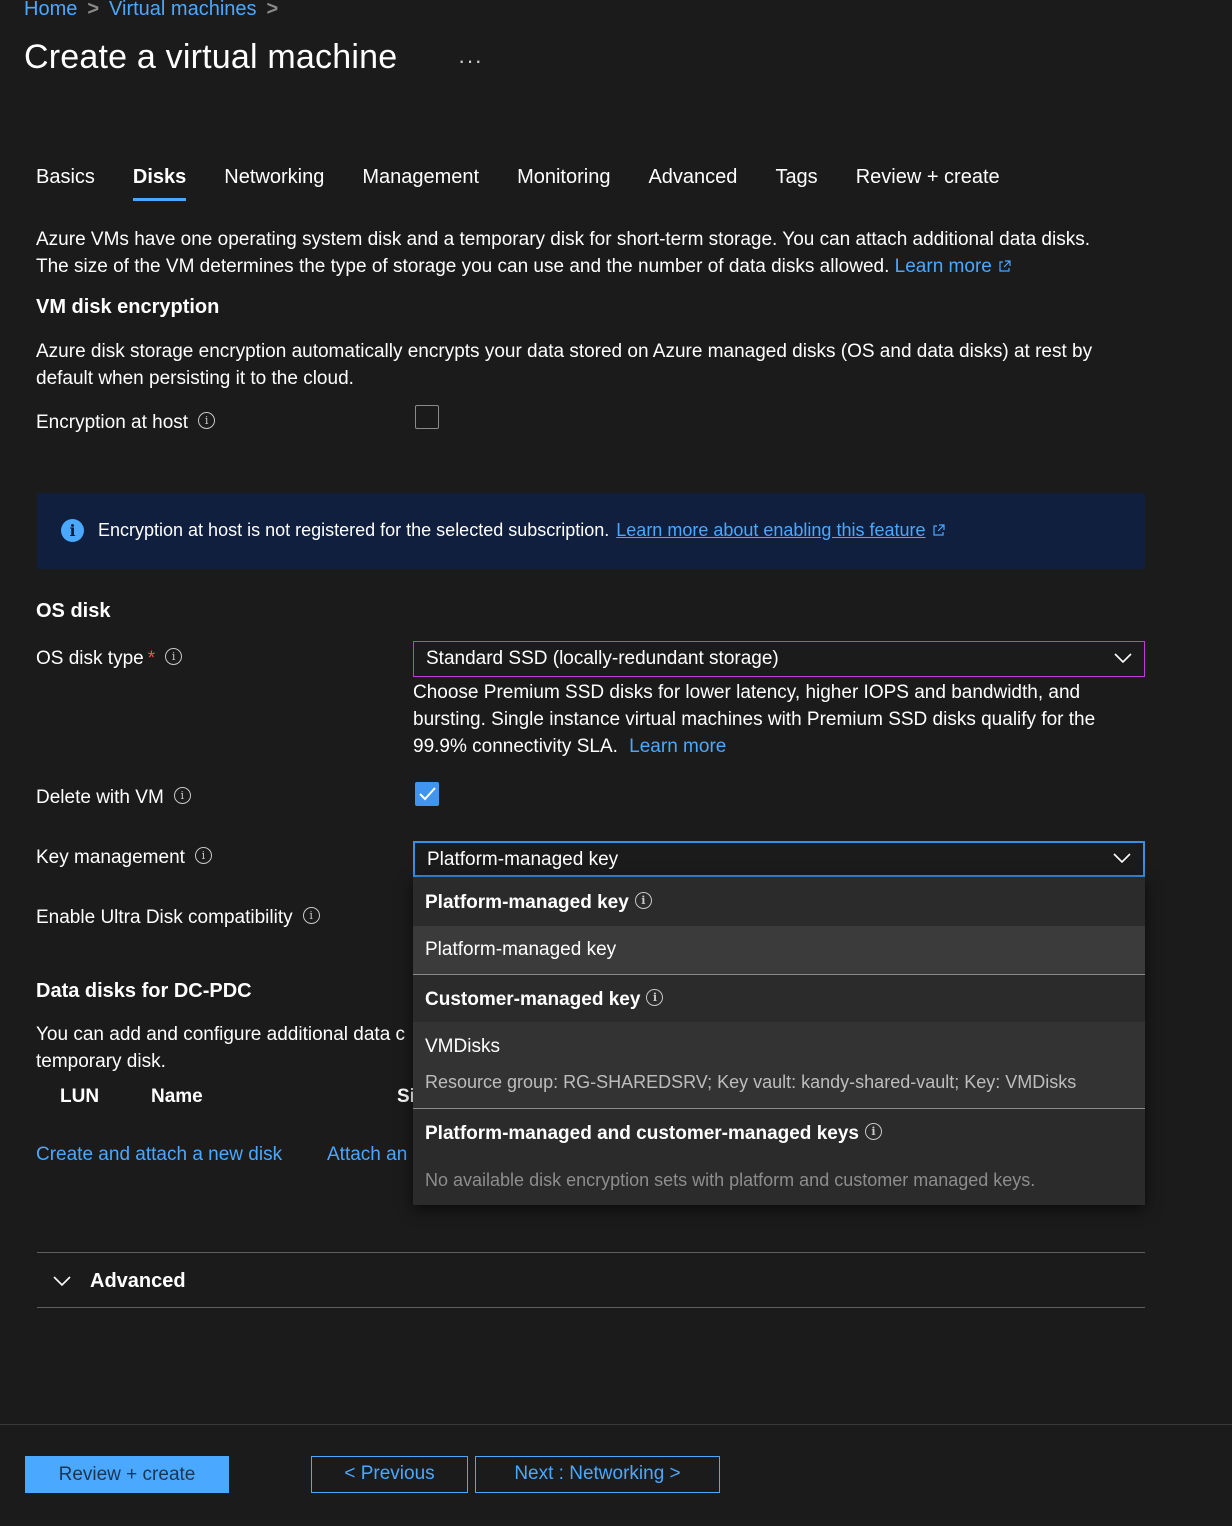 The height and width of the screenshot is (1526, 1232). I want to click on group-platform-managed: Platform-managed key i, so click(779, 903).